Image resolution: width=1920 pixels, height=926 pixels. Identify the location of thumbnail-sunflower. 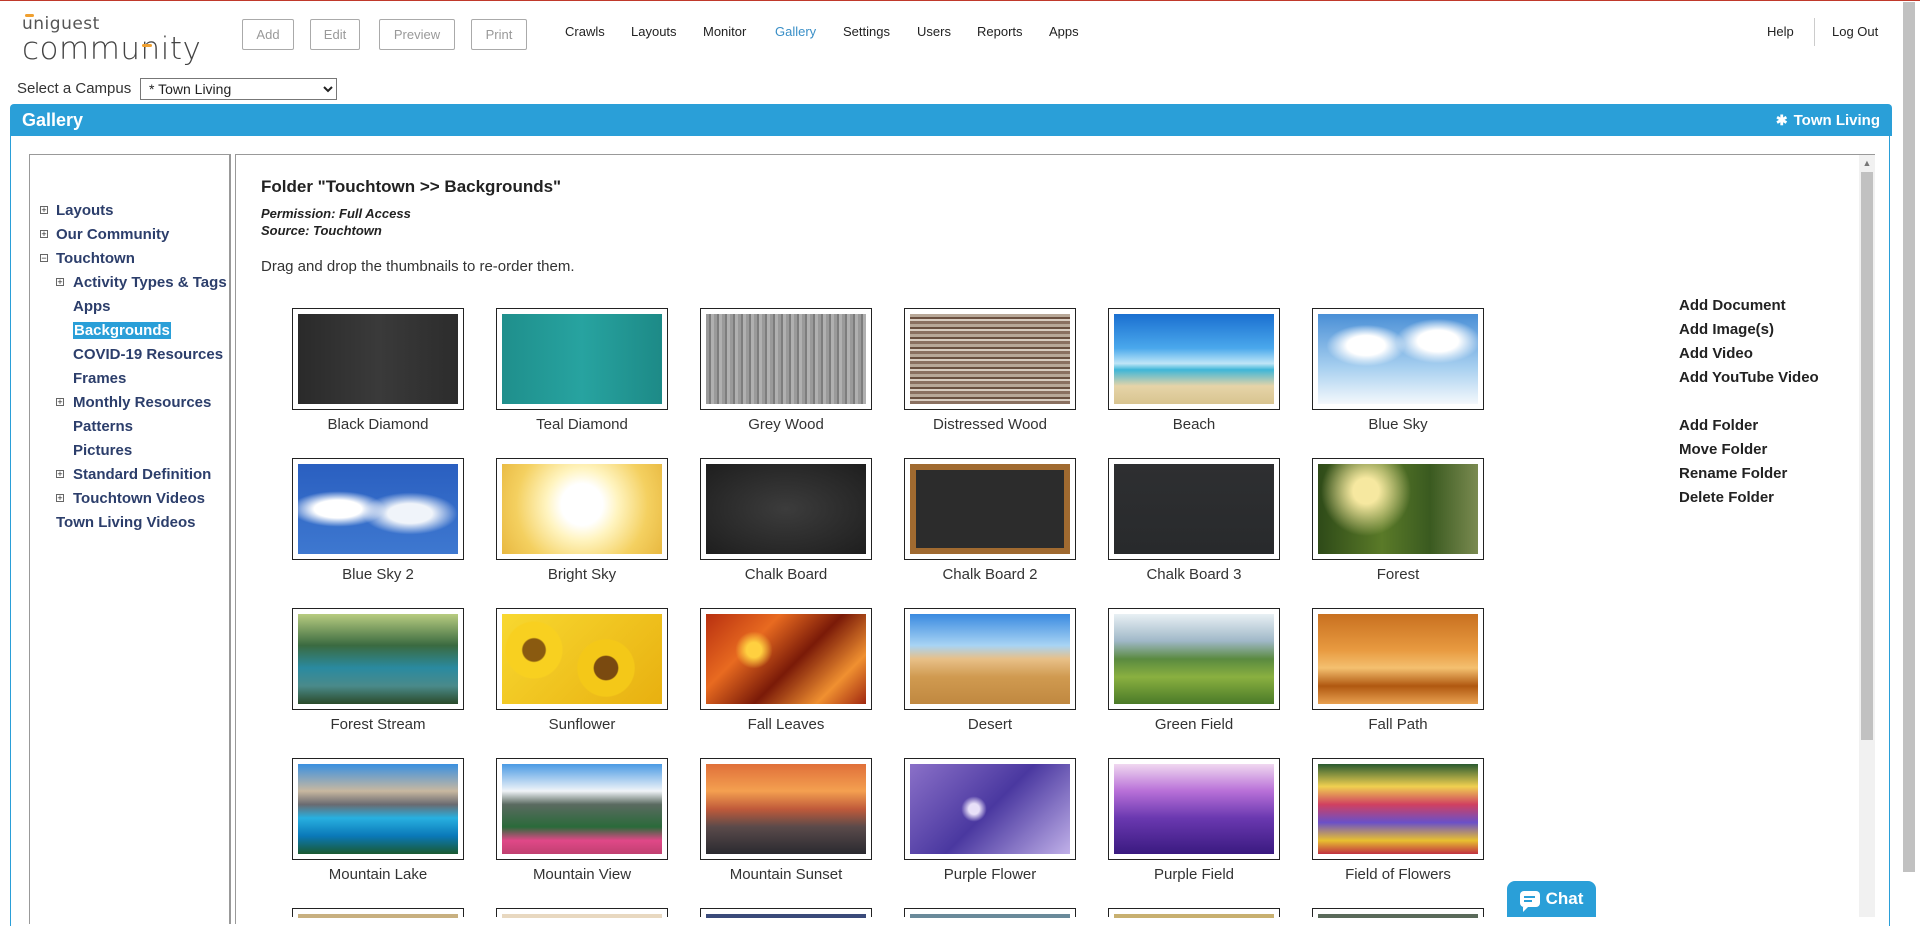
(582, 659).